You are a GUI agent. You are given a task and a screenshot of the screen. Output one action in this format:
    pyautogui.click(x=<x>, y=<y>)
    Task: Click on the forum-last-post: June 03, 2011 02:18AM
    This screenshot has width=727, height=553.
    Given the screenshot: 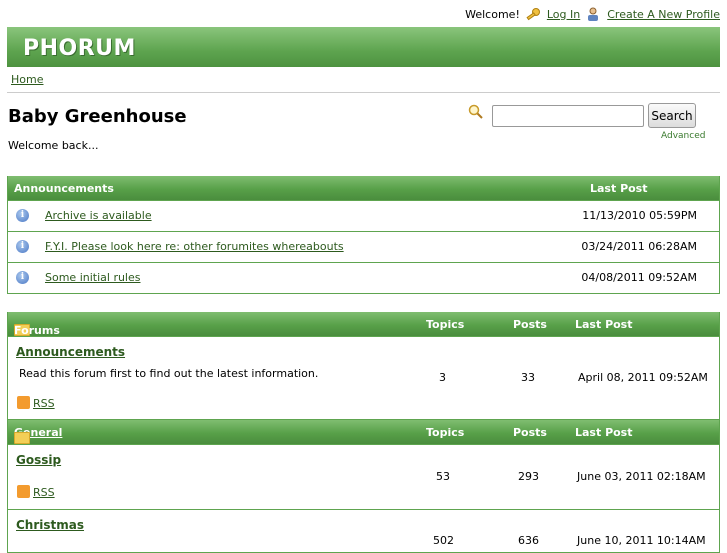 What is the action you would take?
    pyautogui.click(x=641, y=476)
    